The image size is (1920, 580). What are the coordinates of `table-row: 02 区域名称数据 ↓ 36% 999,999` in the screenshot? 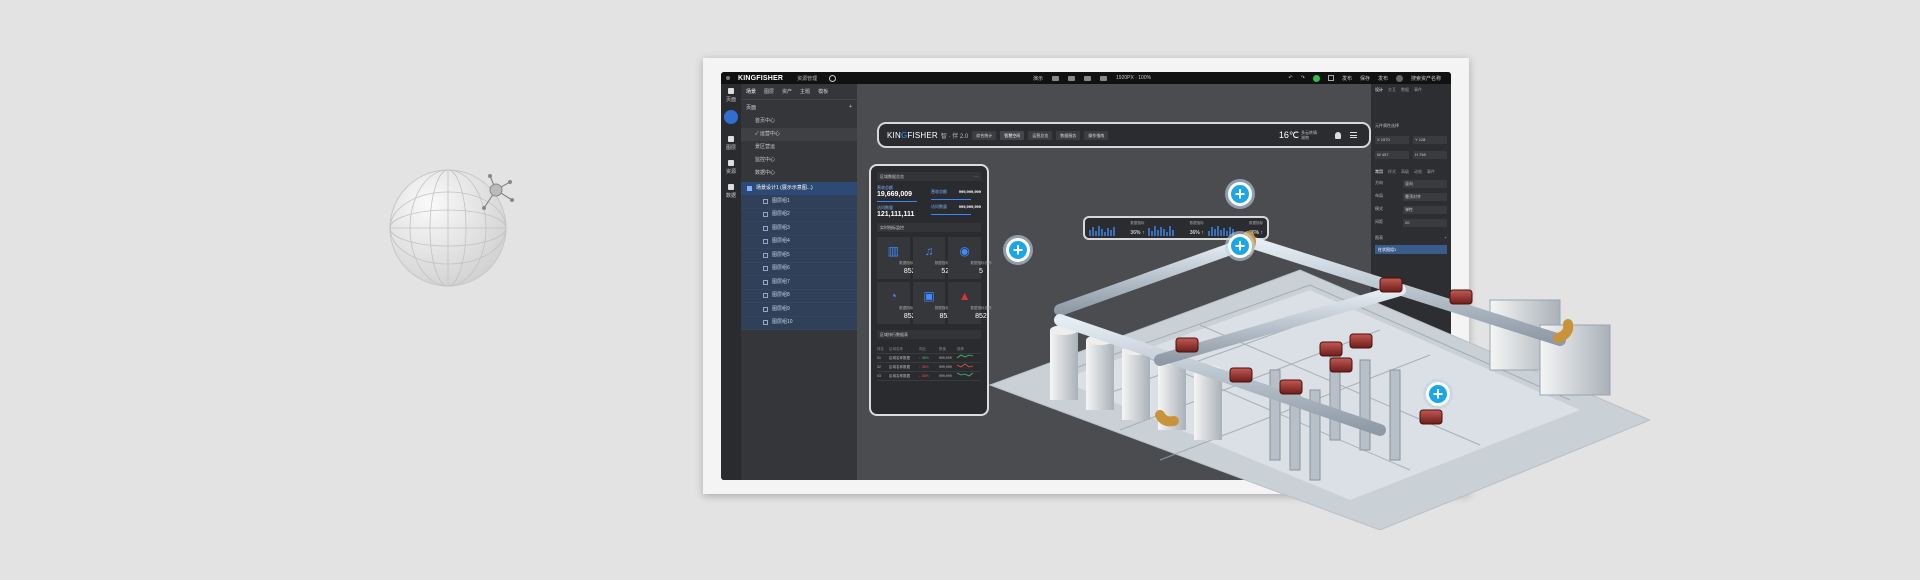 It's located at (929, 367).